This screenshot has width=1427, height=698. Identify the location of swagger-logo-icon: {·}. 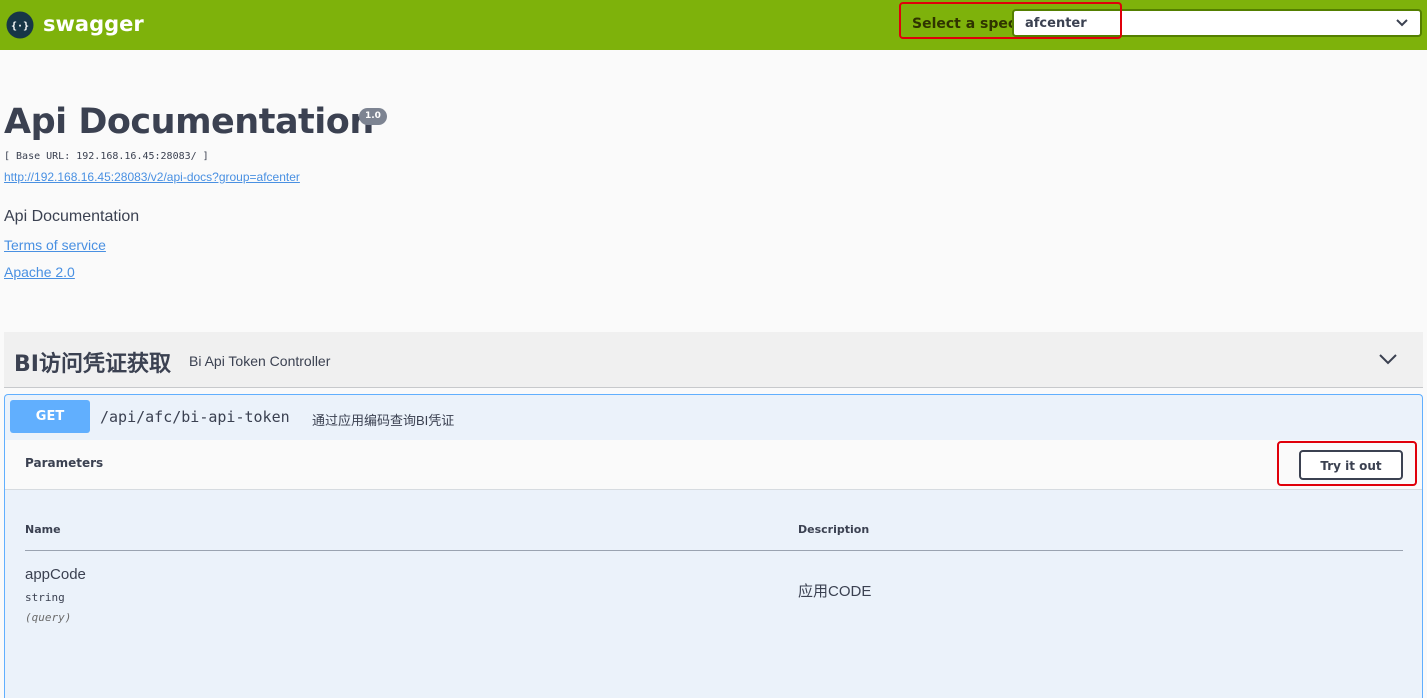
(20, 25).